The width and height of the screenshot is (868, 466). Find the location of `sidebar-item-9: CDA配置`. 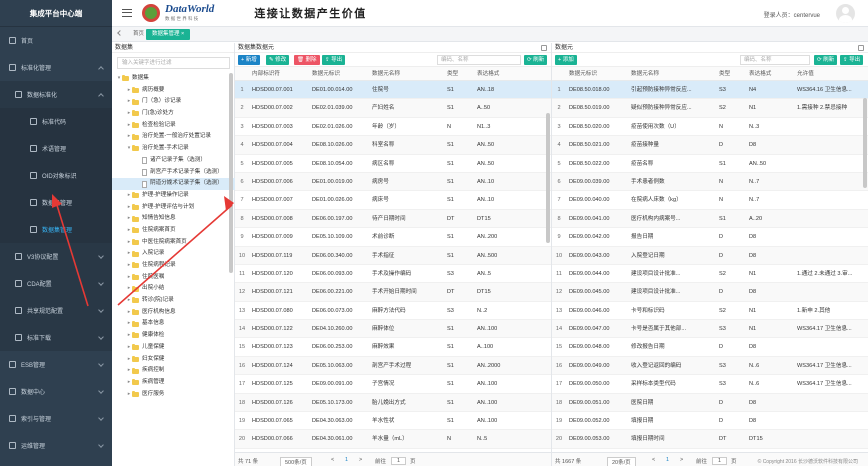

sidebar-item-9: CDA配置 is located at coordinates (56, 283).